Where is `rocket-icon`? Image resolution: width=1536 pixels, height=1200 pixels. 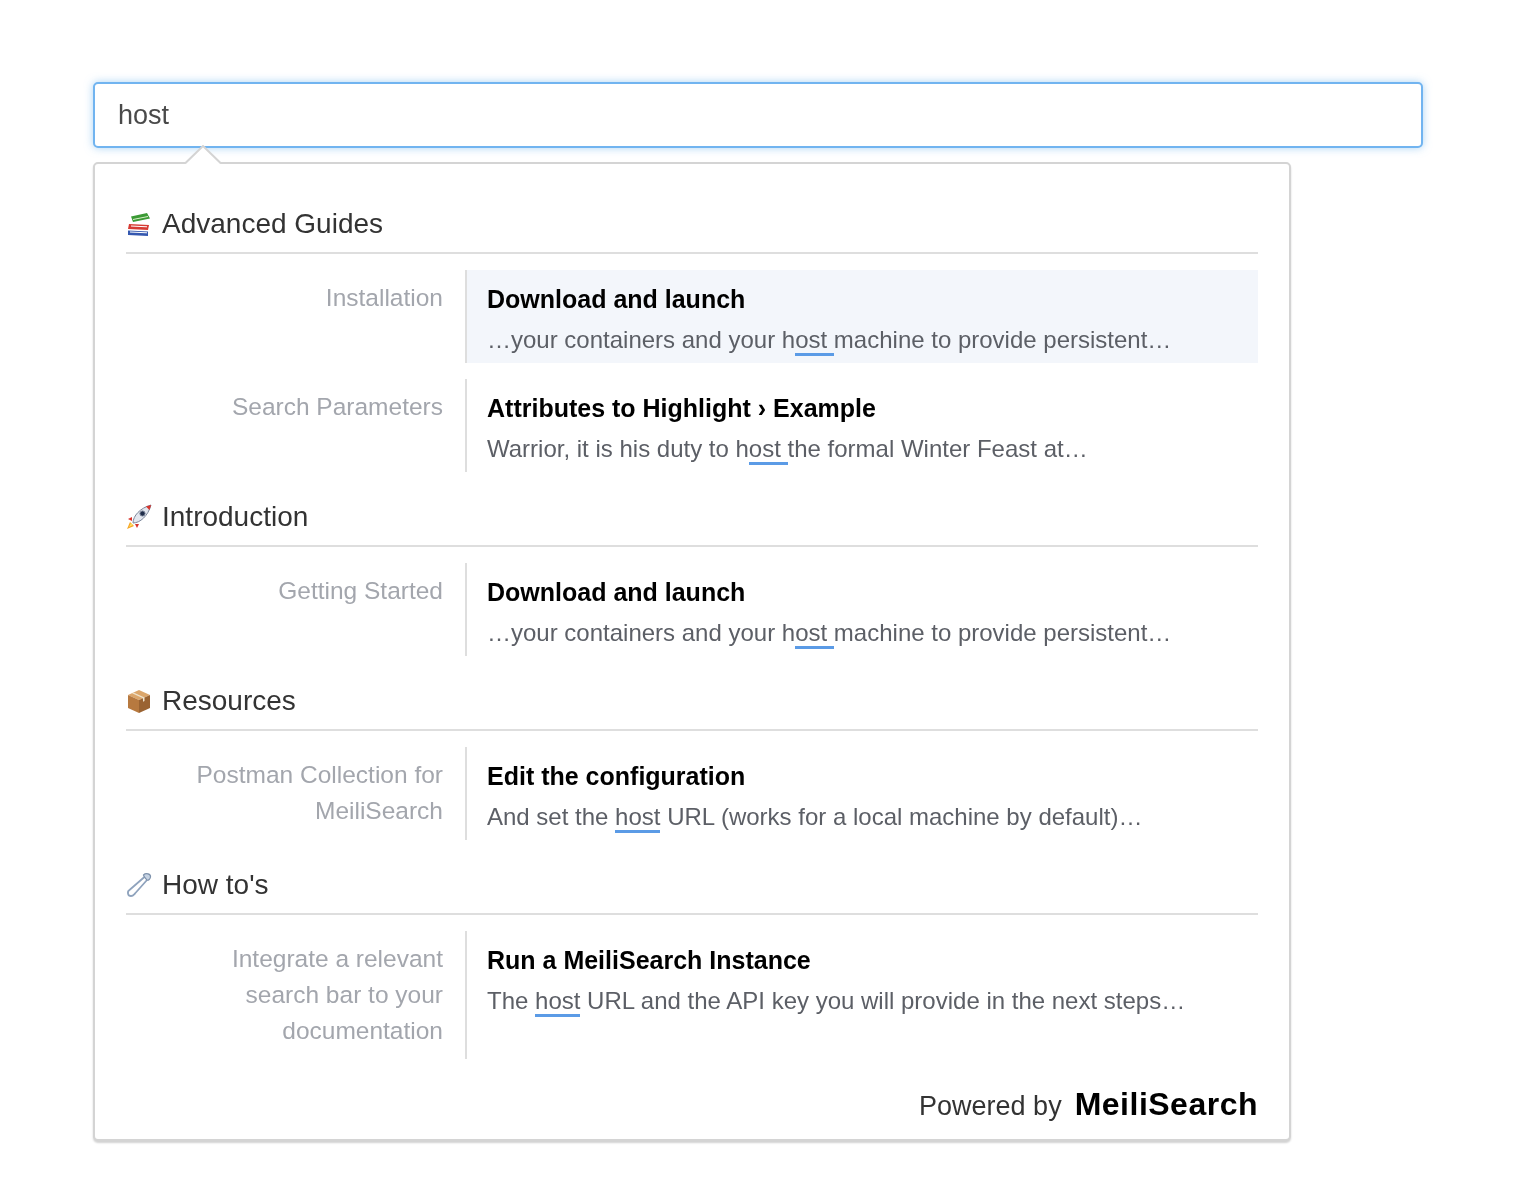 rocket-icon is located at coordinates (139, 517).